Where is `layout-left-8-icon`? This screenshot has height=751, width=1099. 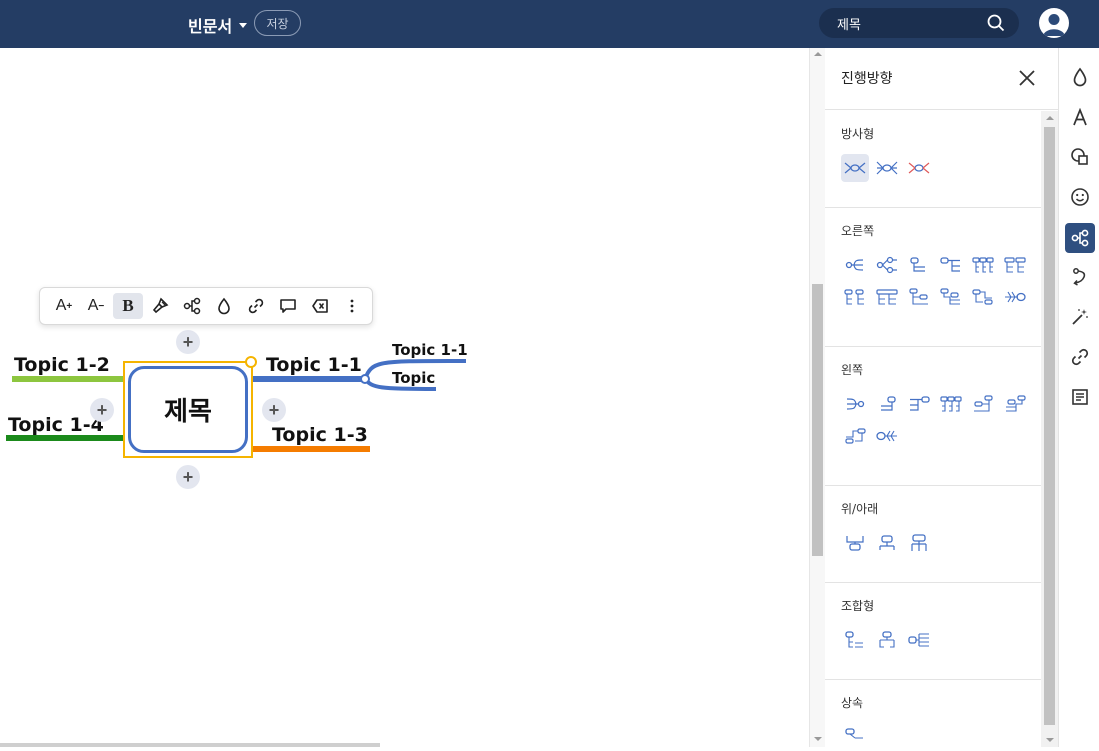 layout-left-8-icon is located at coordinates (887, 436).